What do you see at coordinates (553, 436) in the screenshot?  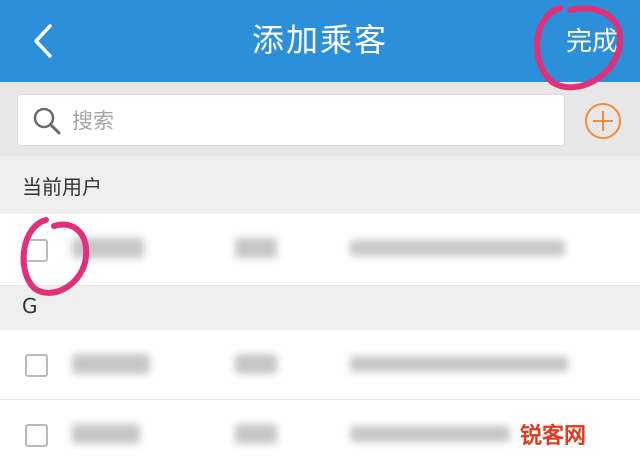 I see `watermark: 锐客网` at bounding box center [553, 436].